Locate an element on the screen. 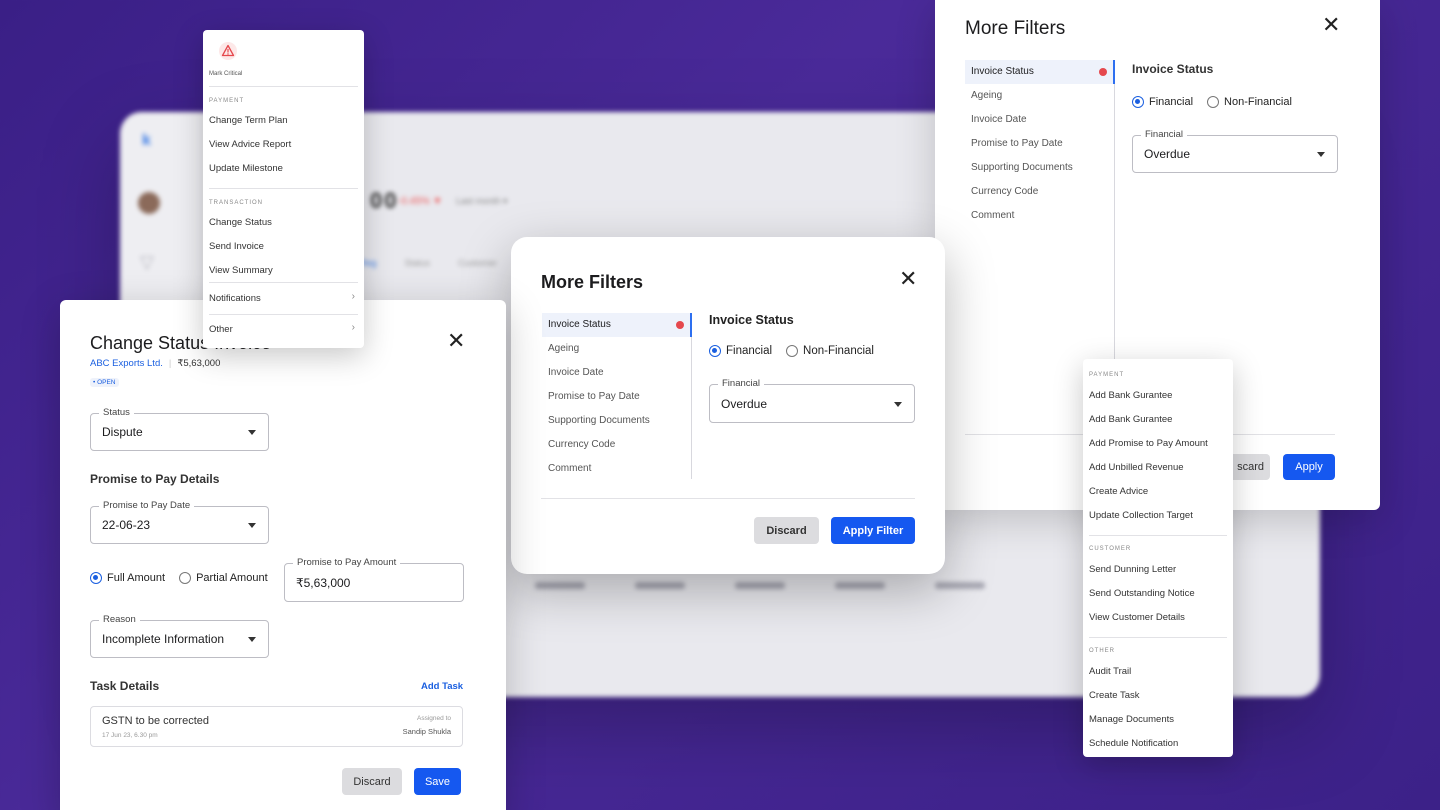  avatar is located at coordinates (149, 203).